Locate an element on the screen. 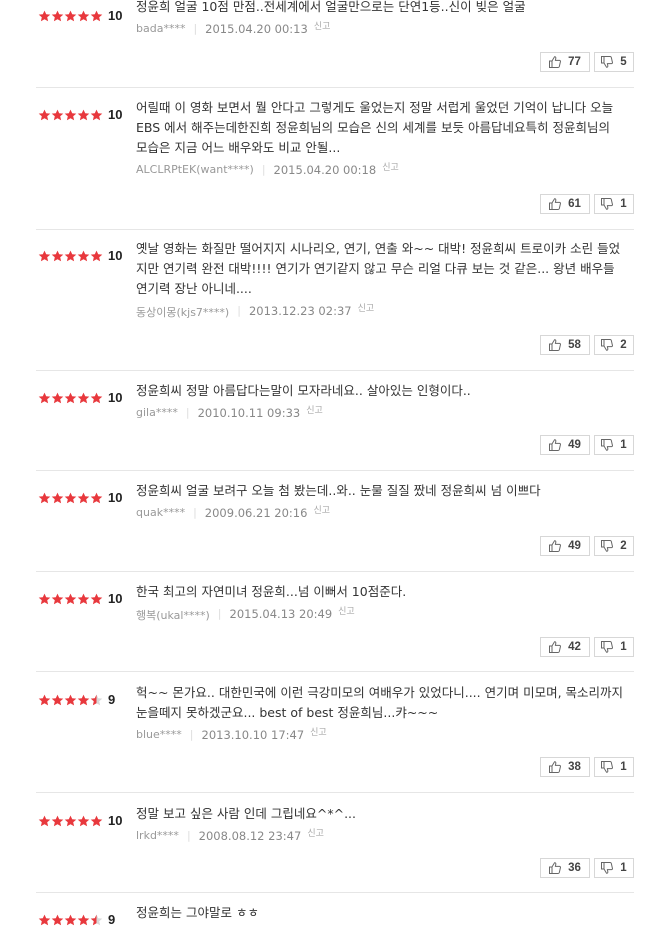 This screenshot has width=672, height=933. like-button: 38 is located at coordinates (565, 767).